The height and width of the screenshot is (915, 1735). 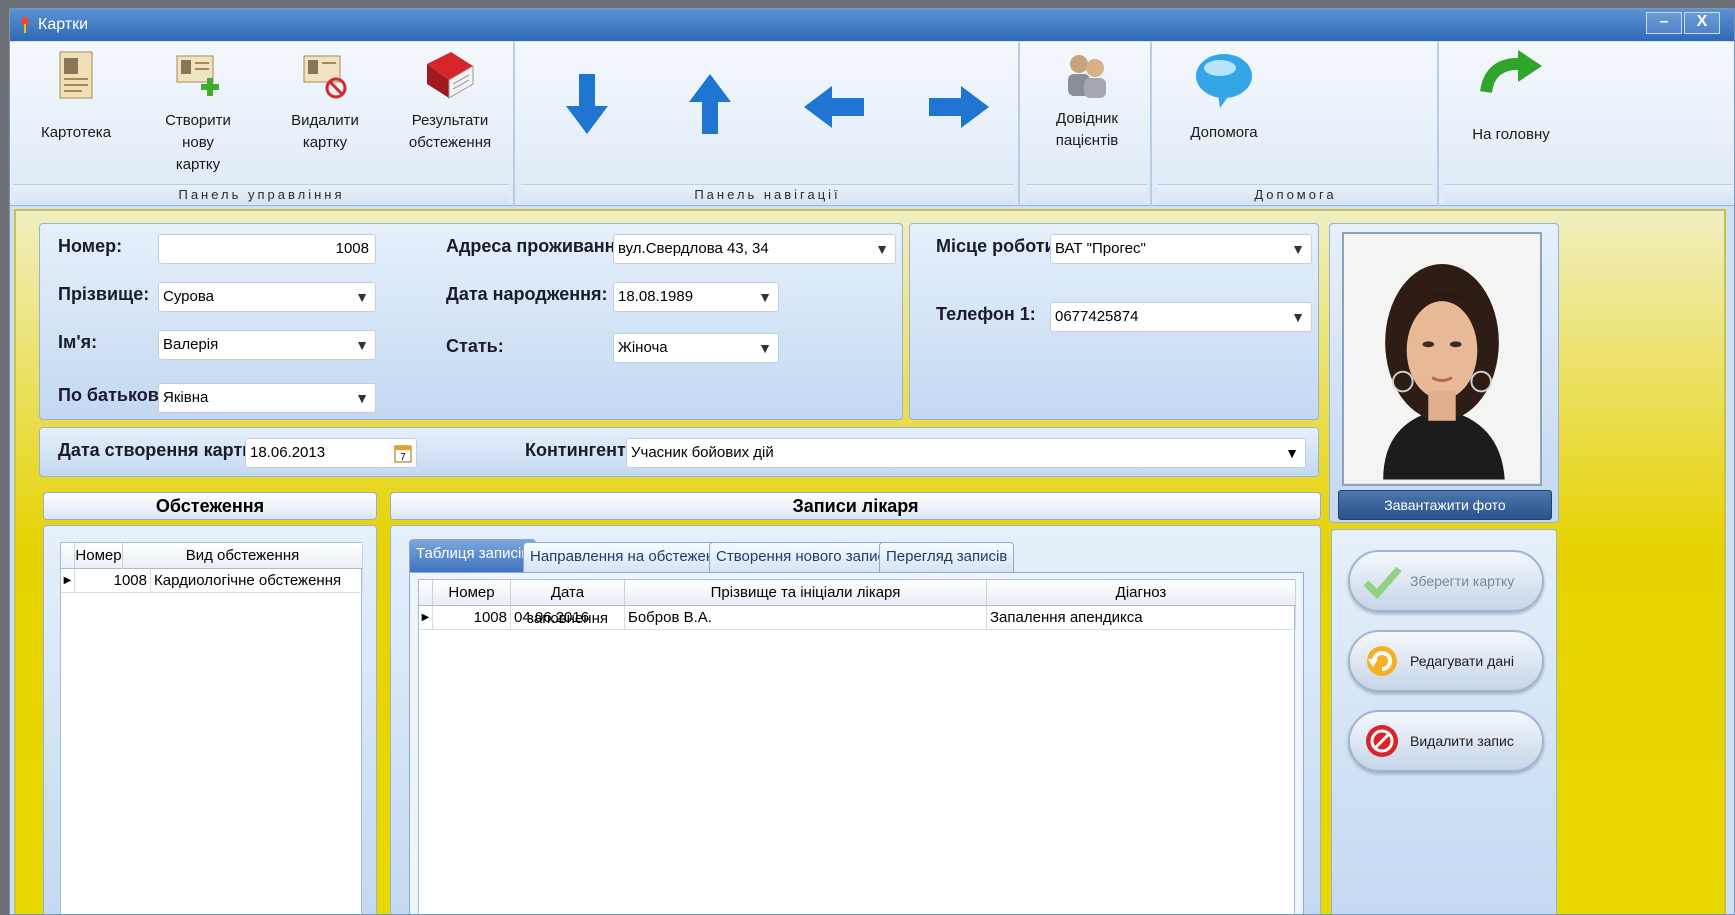 I want to click on home-button: На головну, so click(x=1511, y=97).